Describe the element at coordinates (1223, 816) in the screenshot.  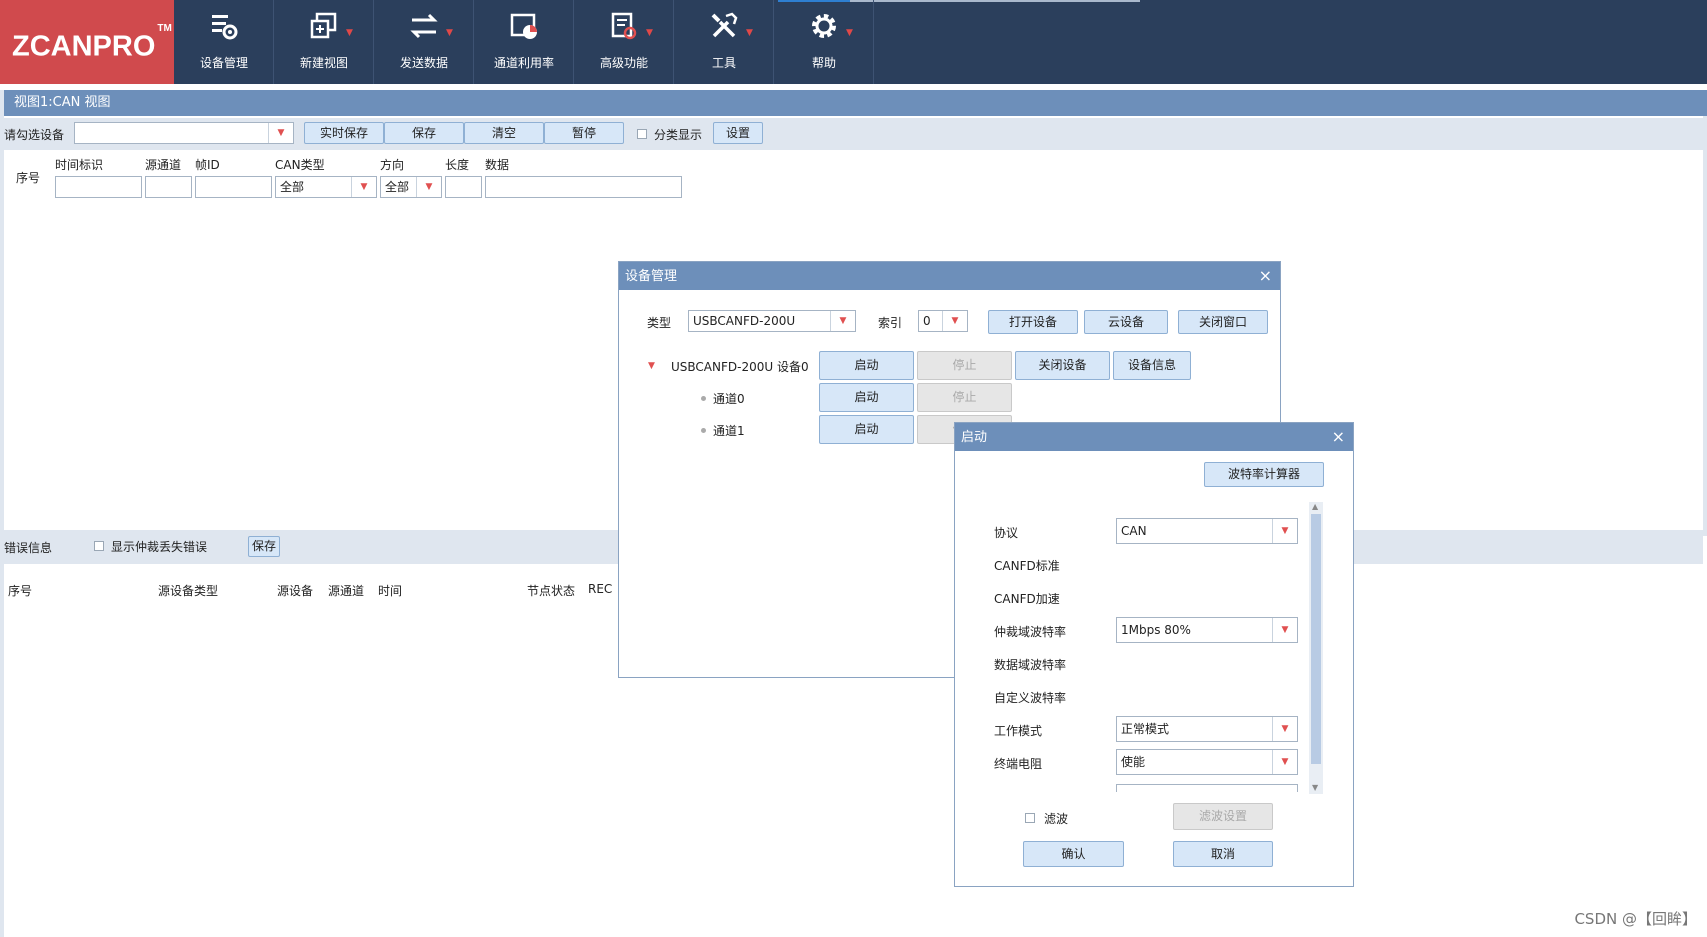
I see `filter-settings-button: 滤波设置` at that location.